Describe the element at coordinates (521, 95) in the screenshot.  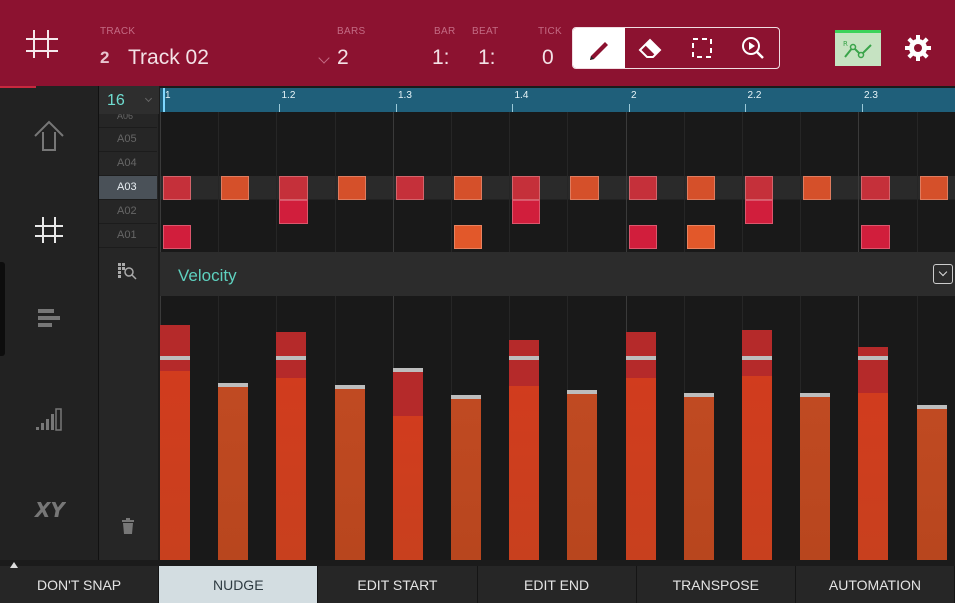
I see `timeline-marker-label: 1.4` at that location.